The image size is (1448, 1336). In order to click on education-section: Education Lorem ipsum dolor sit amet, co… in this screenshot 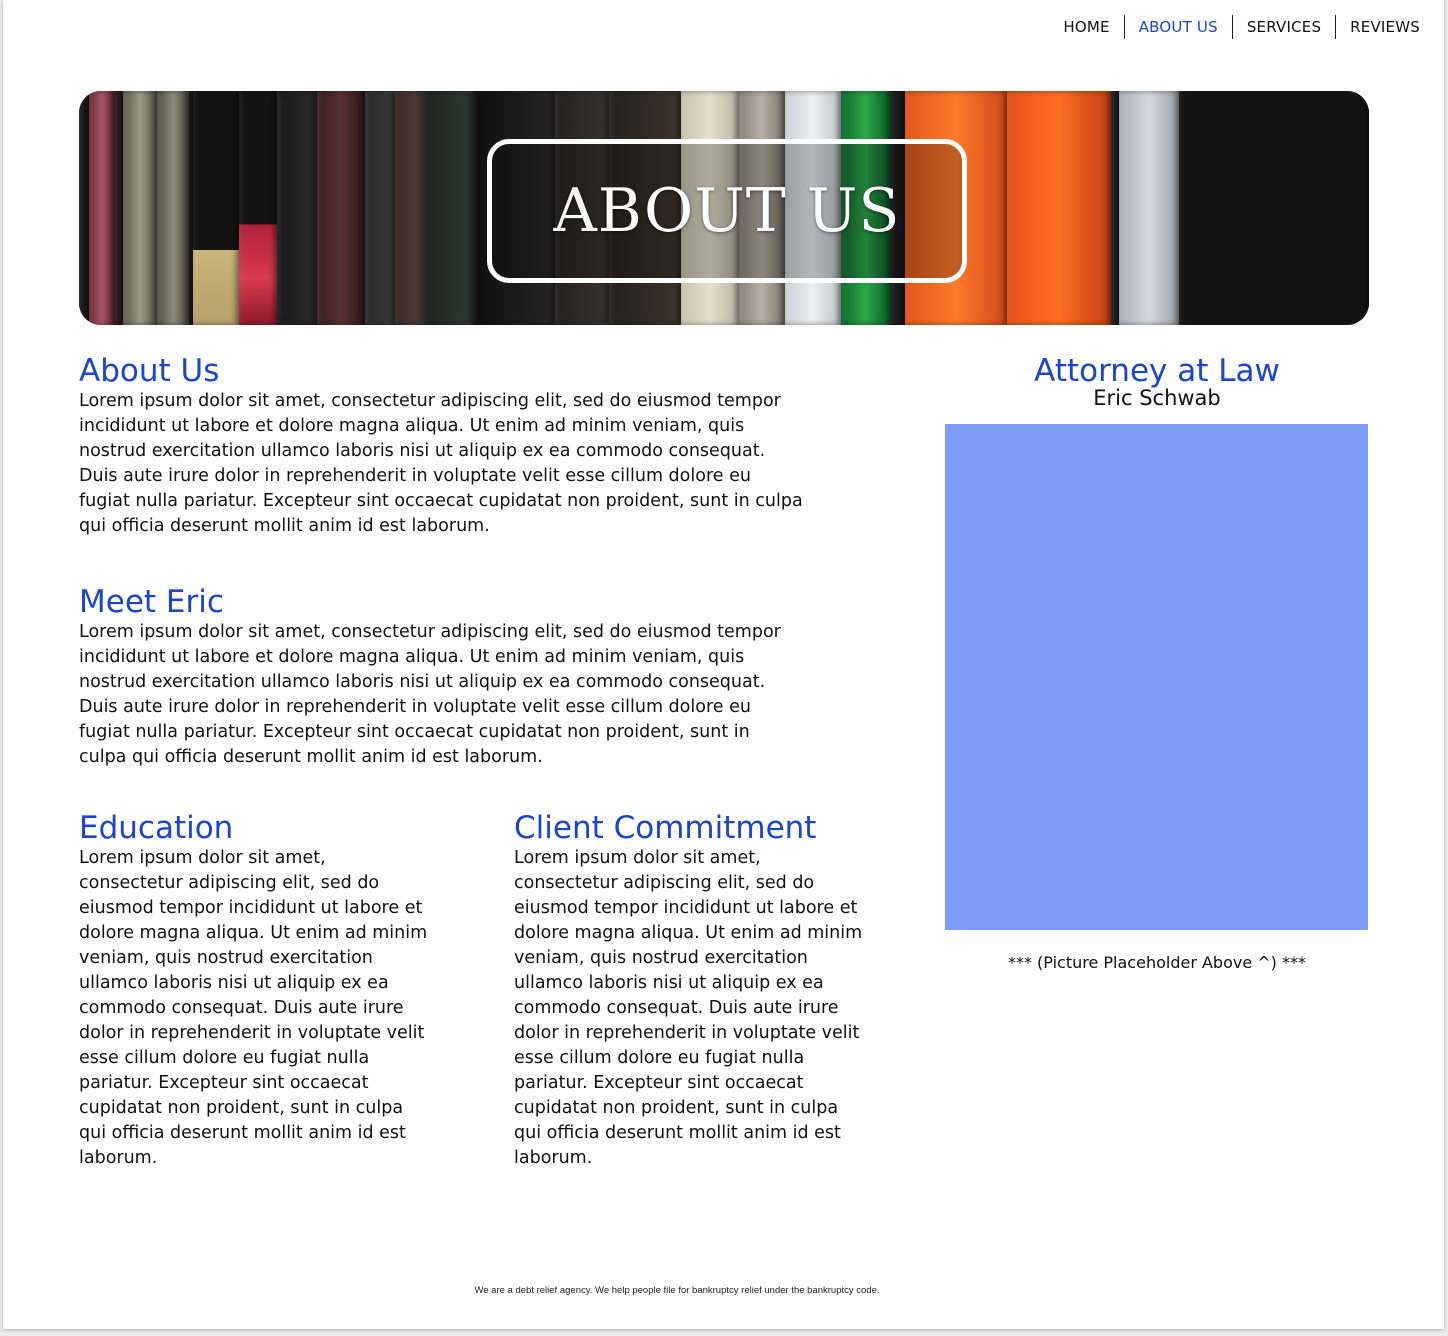, I will do `click(256, 990)`.